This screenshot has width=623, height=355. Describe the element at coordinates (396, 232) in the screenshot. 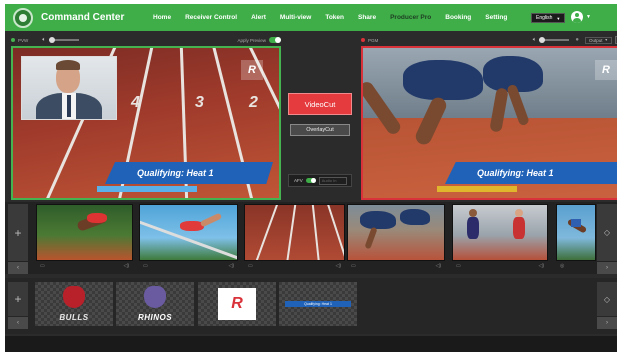

I see `source-thumb-sprint-start` at that location.